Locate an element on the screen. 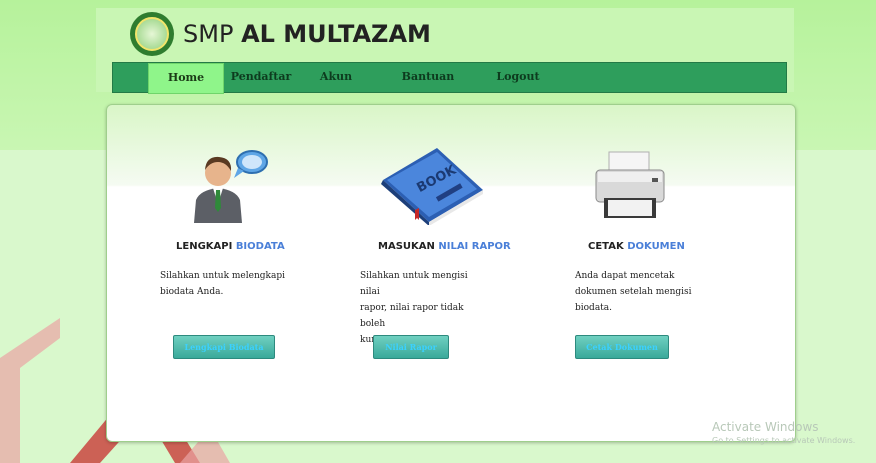 The height and width of the screenshot is (463, 876). card-biodata-desc: Silahkan untuk melengkapi biodata Anda. is located at coordinates (222, 284).